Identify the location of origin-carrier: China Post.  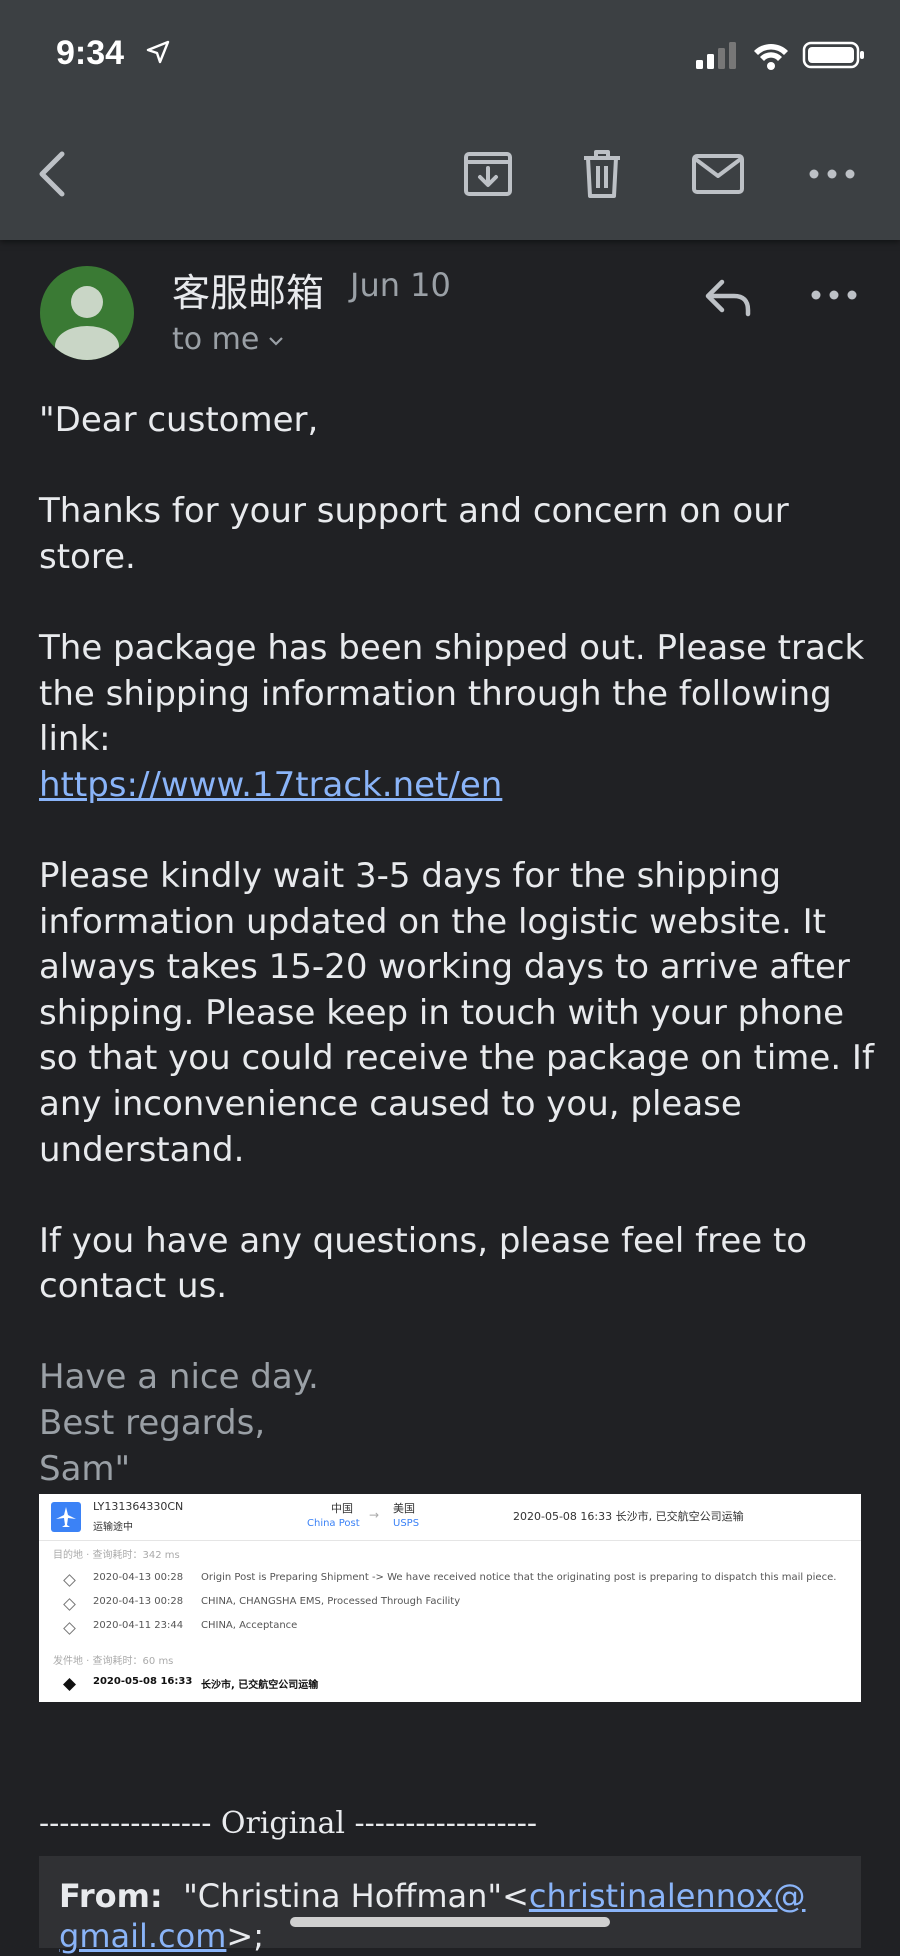
(333, 1523).